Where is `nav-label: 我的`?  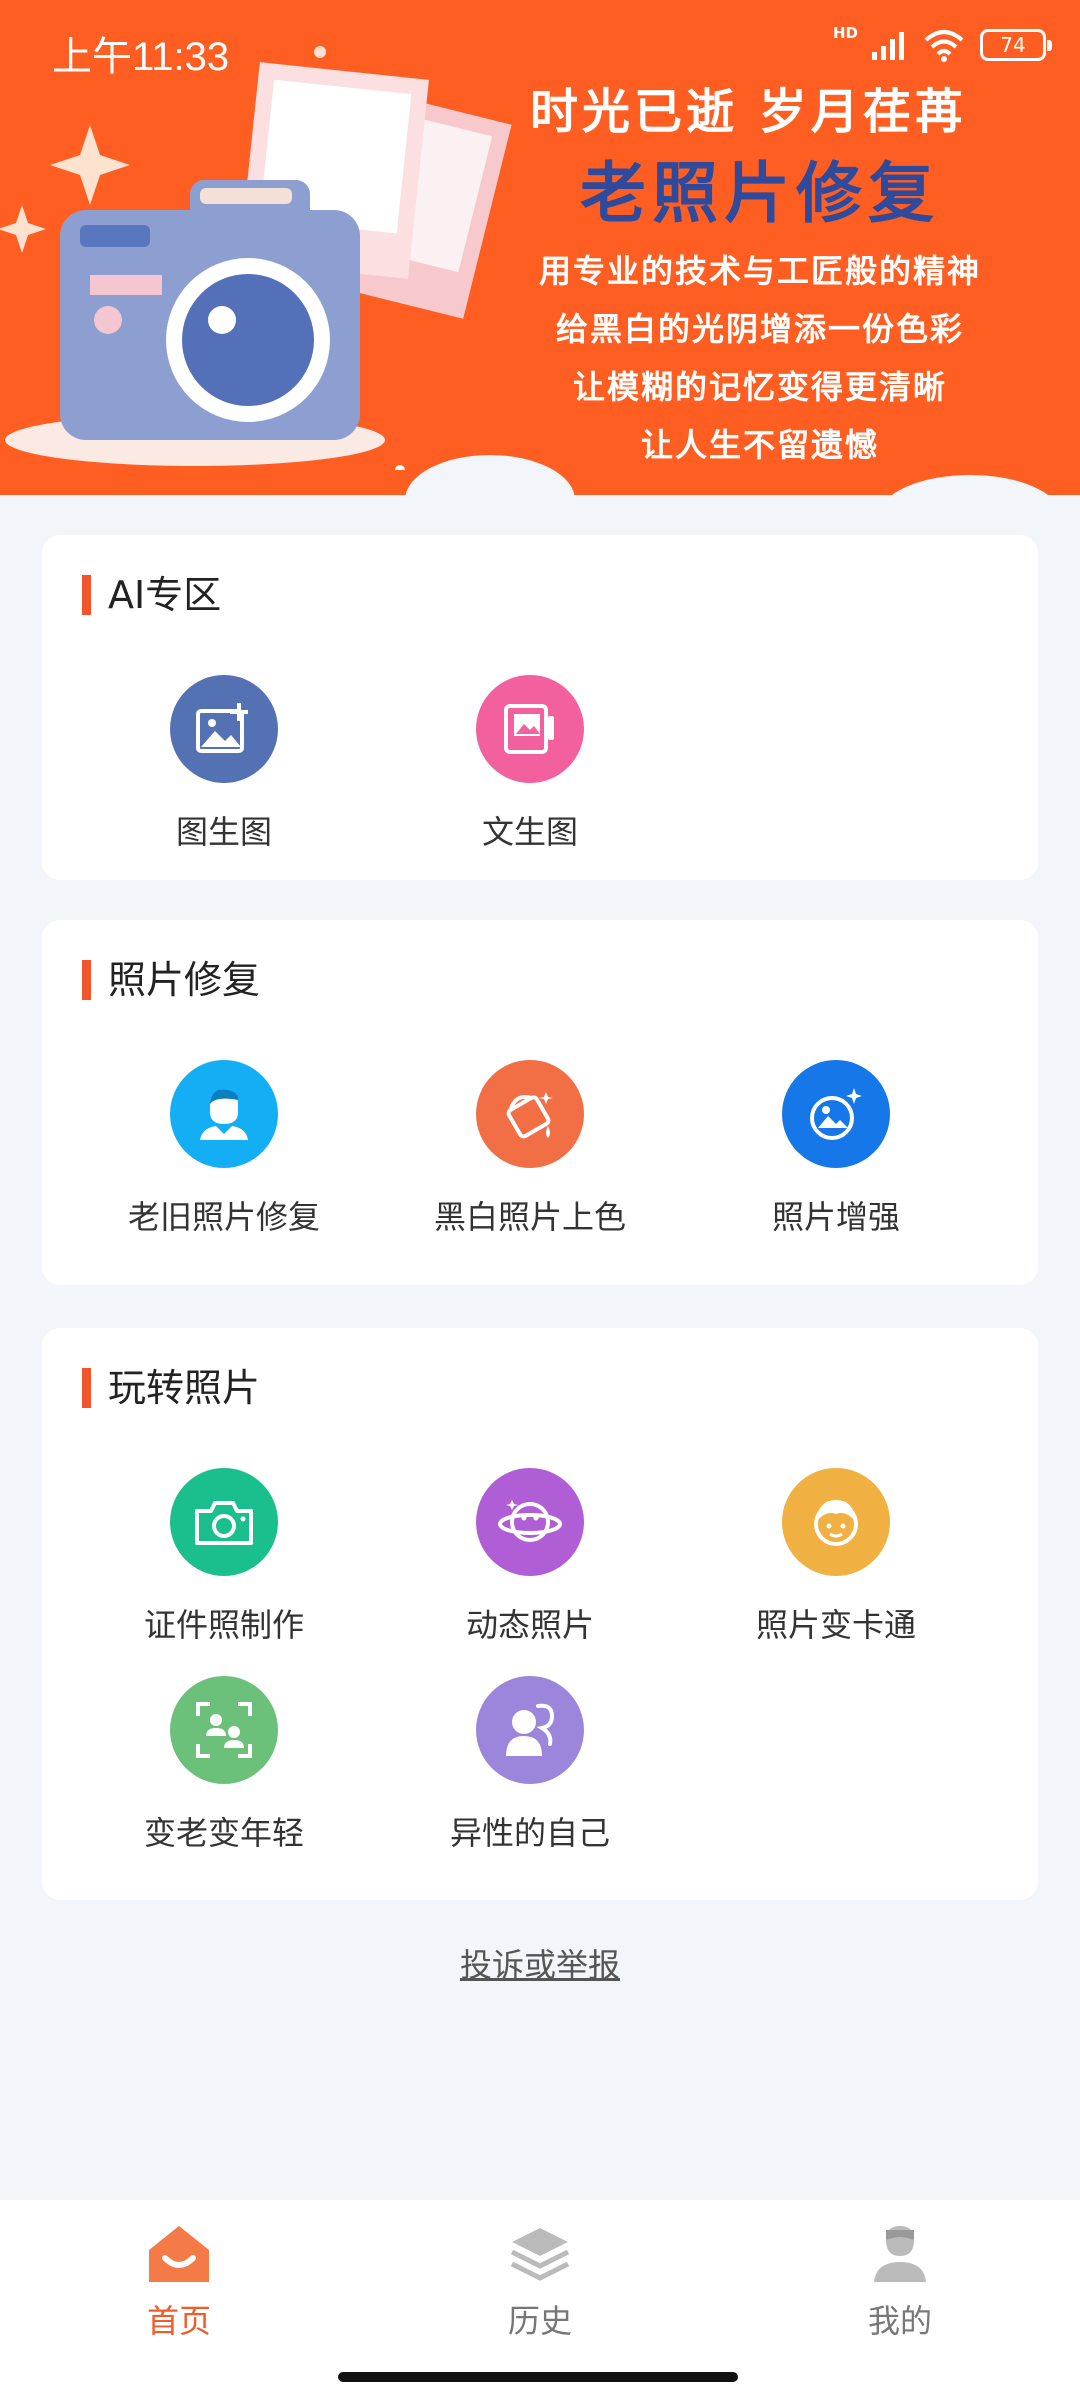
nav-label: 我的 is located at coordinates (899, 2321).